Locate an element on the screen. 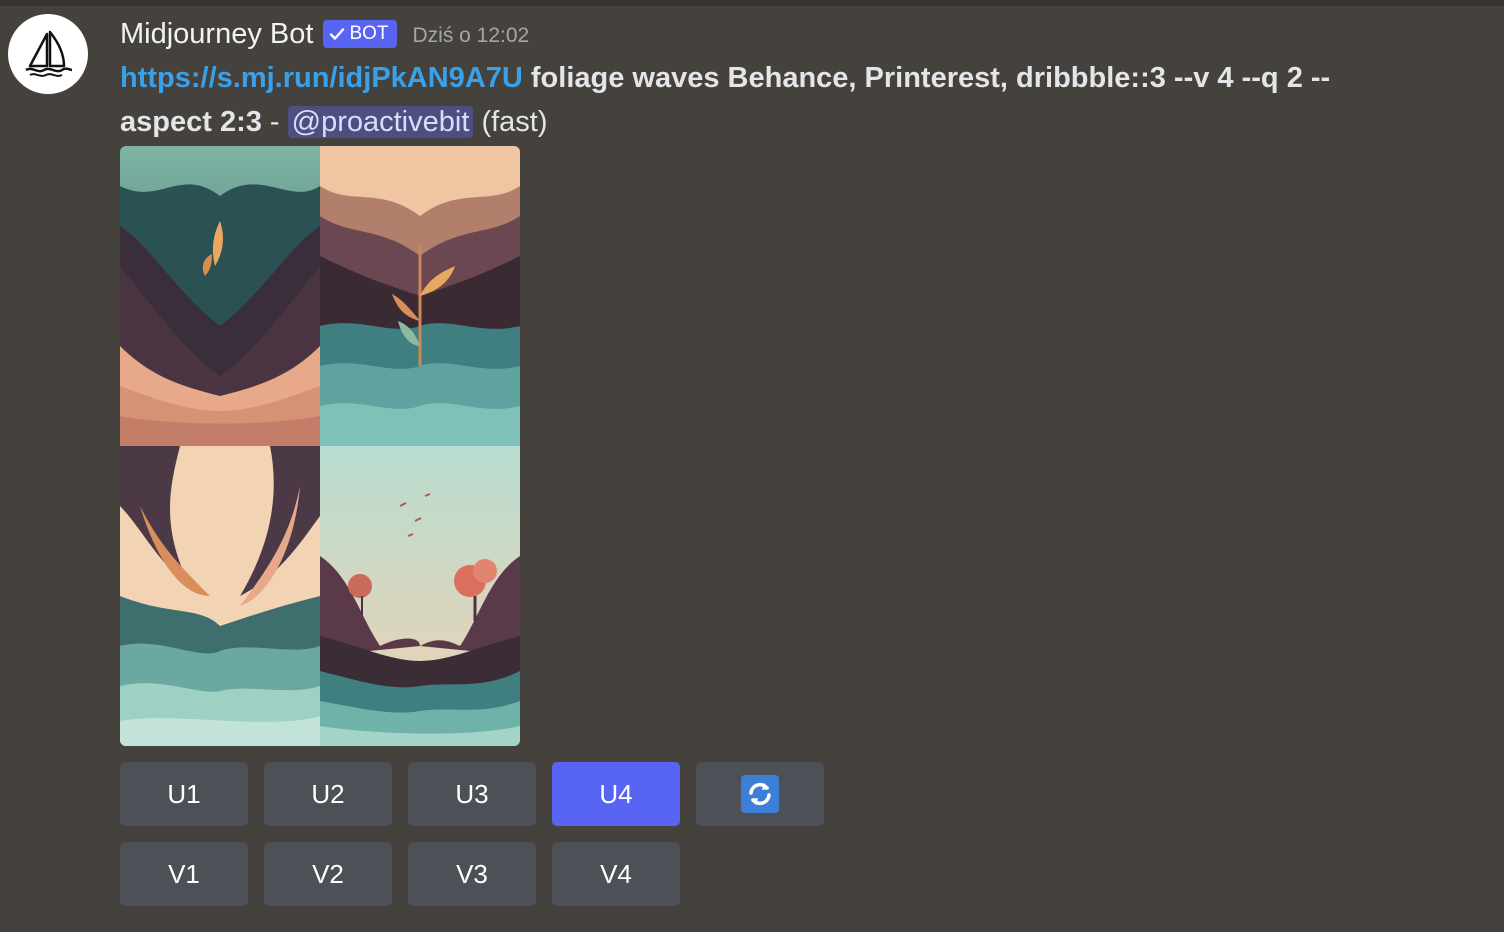 This screenshot has height=932, width=1504. bot-avatar is located at coordinates (48, 54).